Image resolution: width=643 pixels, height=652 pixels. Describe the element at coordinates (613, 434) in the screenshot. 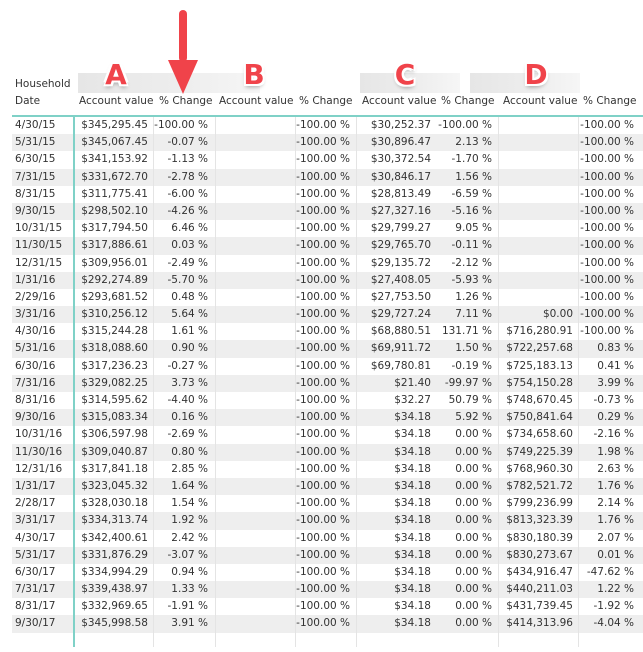

I see `cell-d-percent-change: -2.16 %` at that location.